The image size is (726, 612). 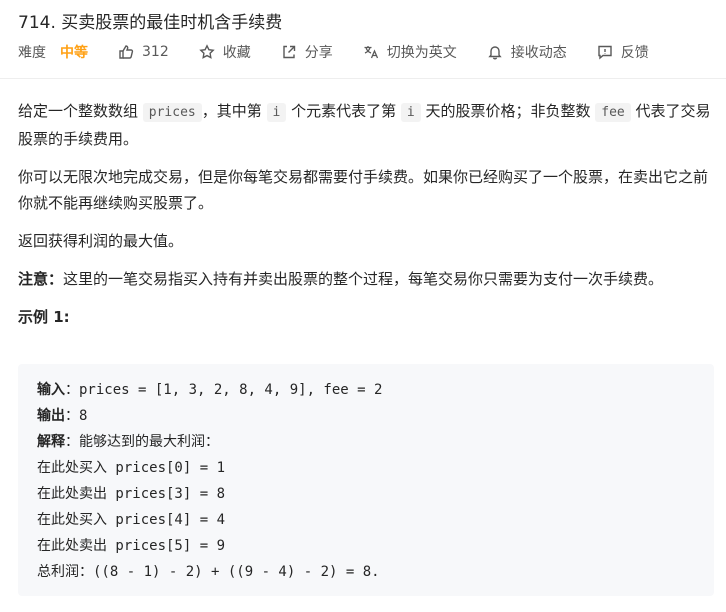 I want to click on explain-line: 在此处买入 prices[0] = 1, so click(x=131, y=468).